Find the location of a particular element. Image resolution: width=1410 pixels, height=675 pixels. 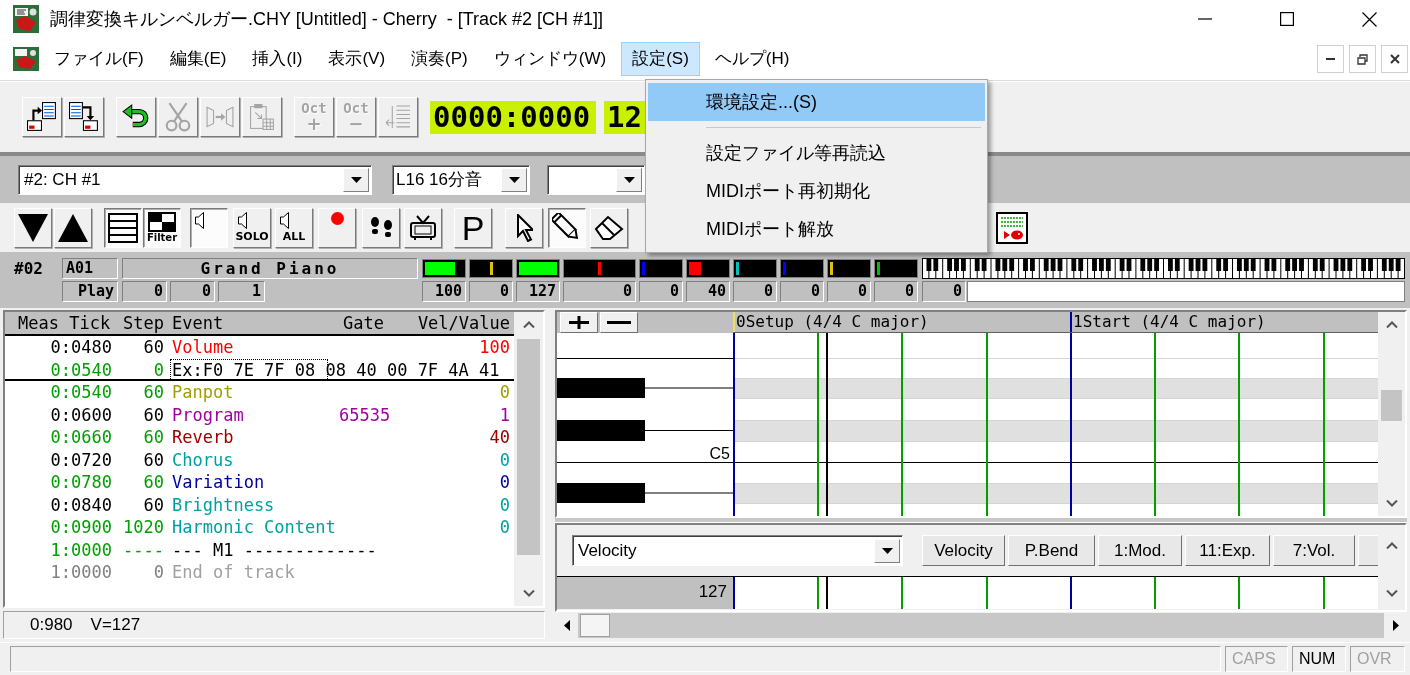

document-import-icon is located at coordinates (84, 117).